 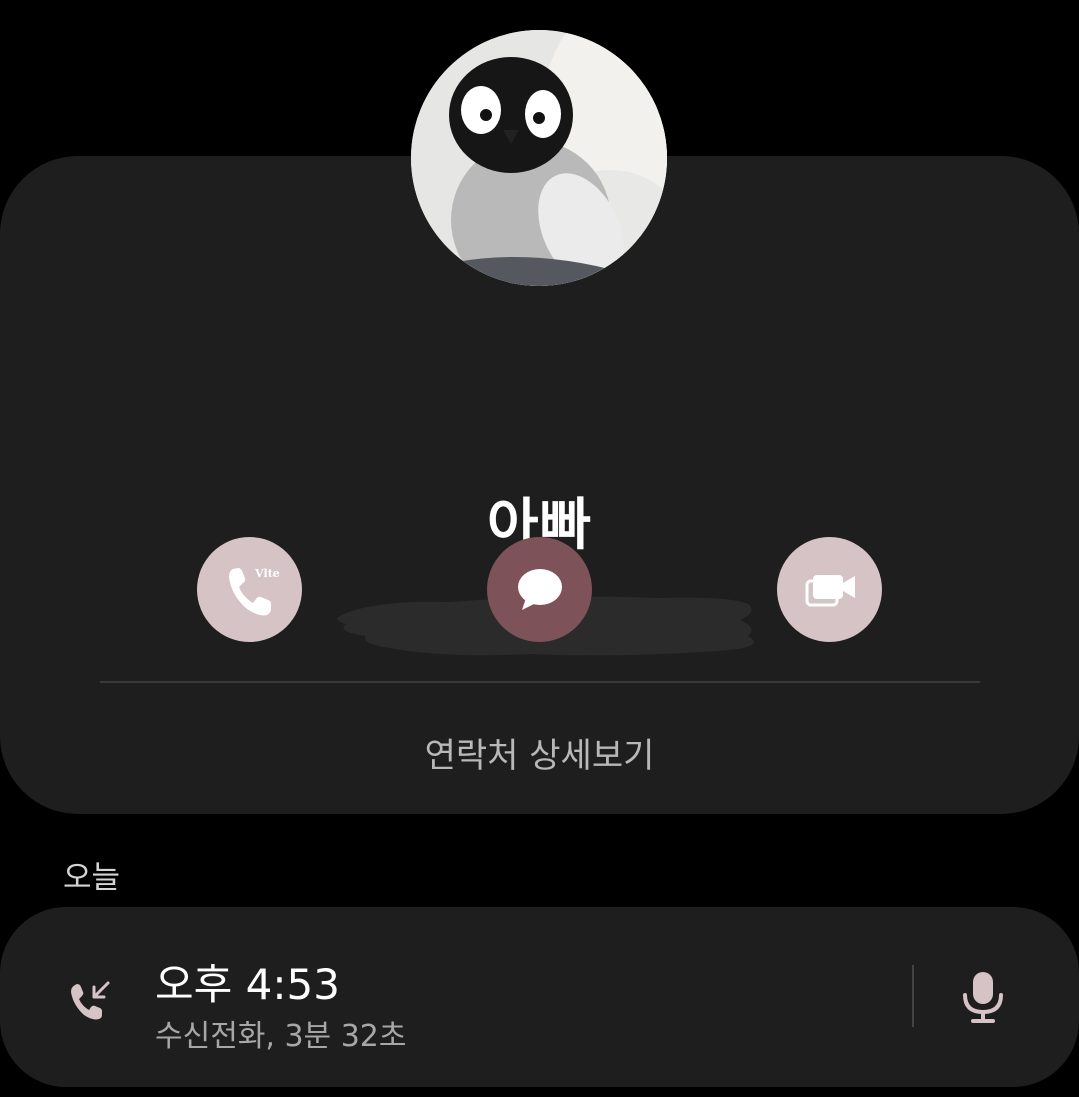 I want to click on message-button, so click(x=539, y=589).